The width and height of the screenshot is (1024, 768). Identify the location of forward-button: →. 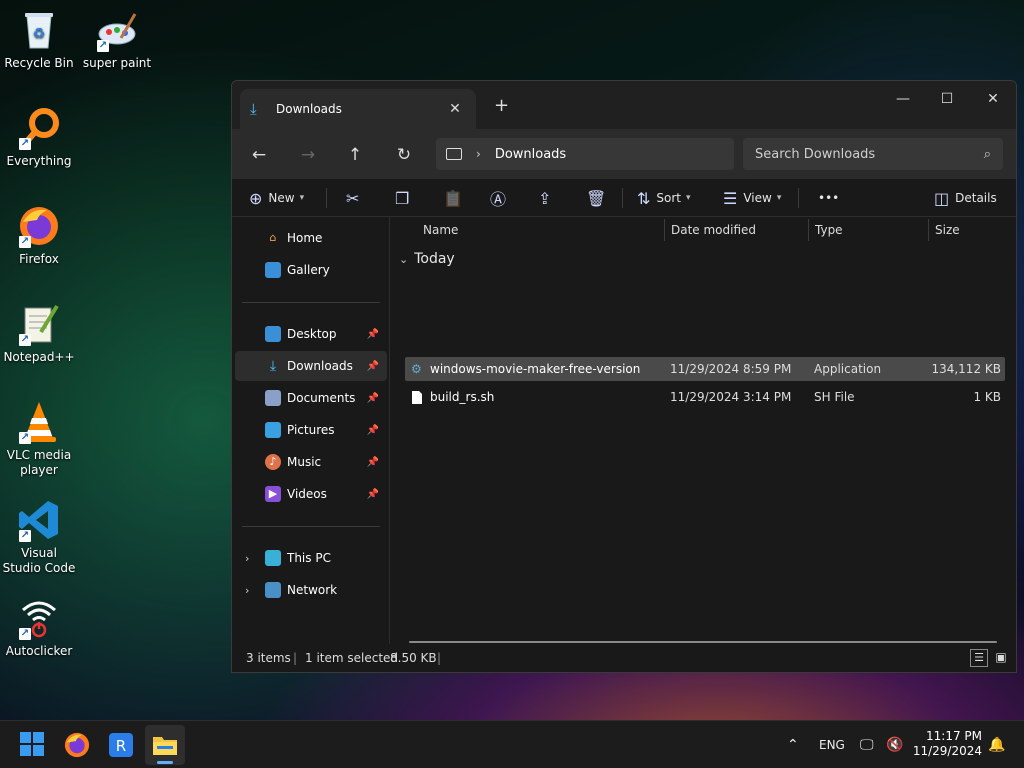
(308, 155).